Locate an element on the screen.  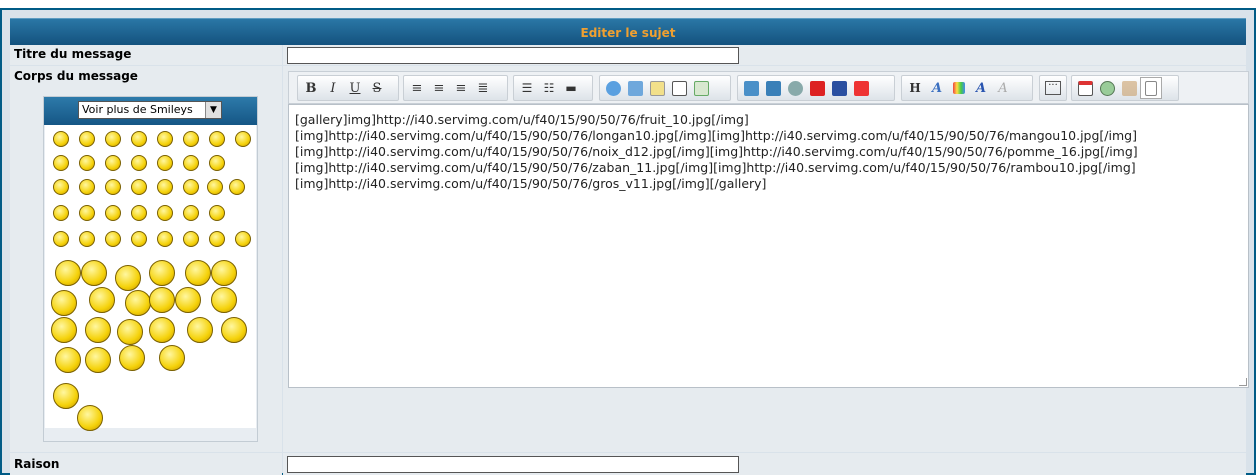
spoiler-button is located at coordinates (657, 88).